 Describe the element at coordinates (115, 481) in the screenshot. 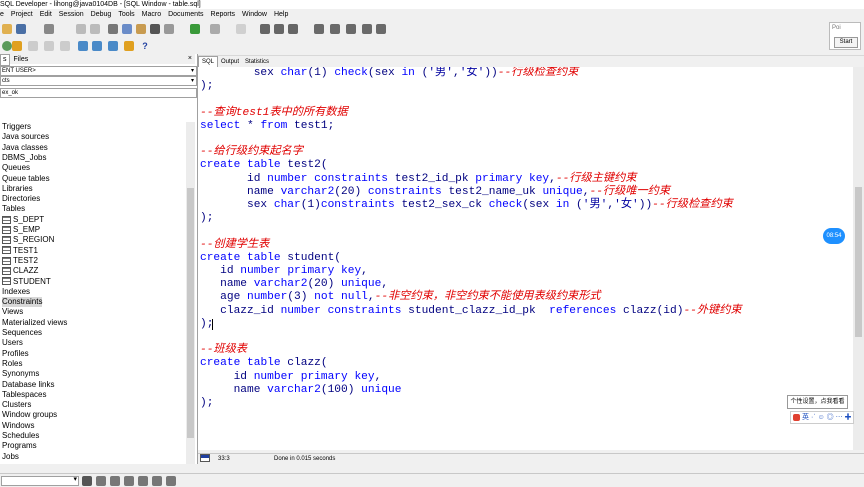

I see `up-icon` at that location.